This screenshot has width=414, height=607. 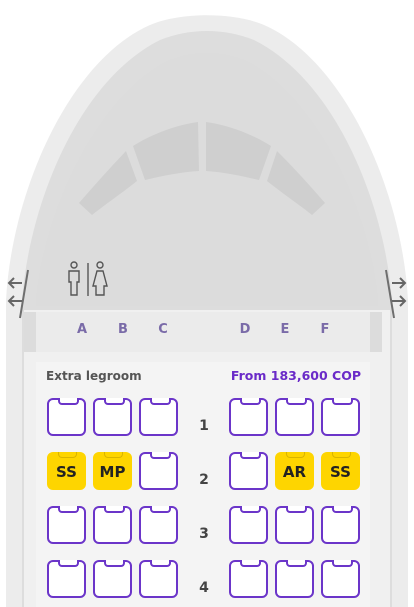 I want to click on seat-4b, so click(x=112, y=579).